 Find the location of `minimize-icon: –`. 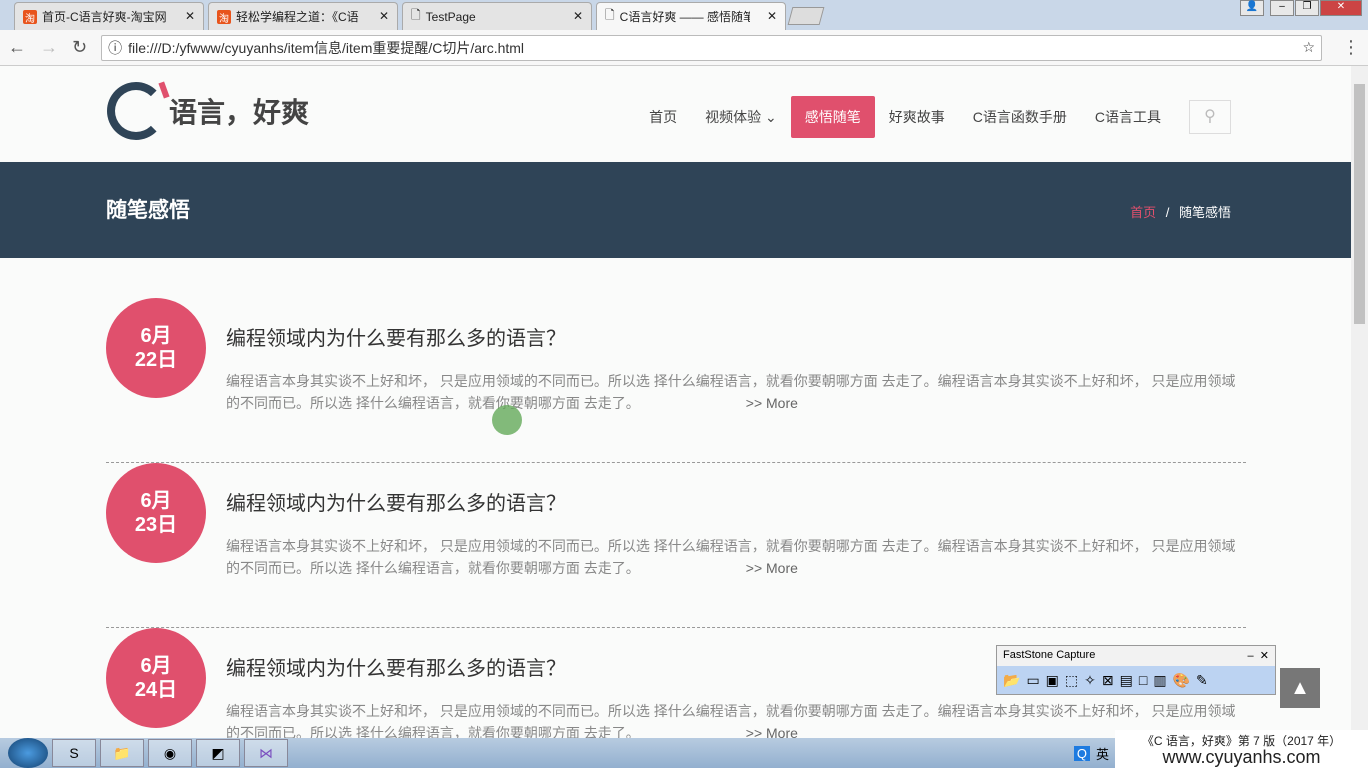

minimize-icon: – is located at coordinates (1251, 656).